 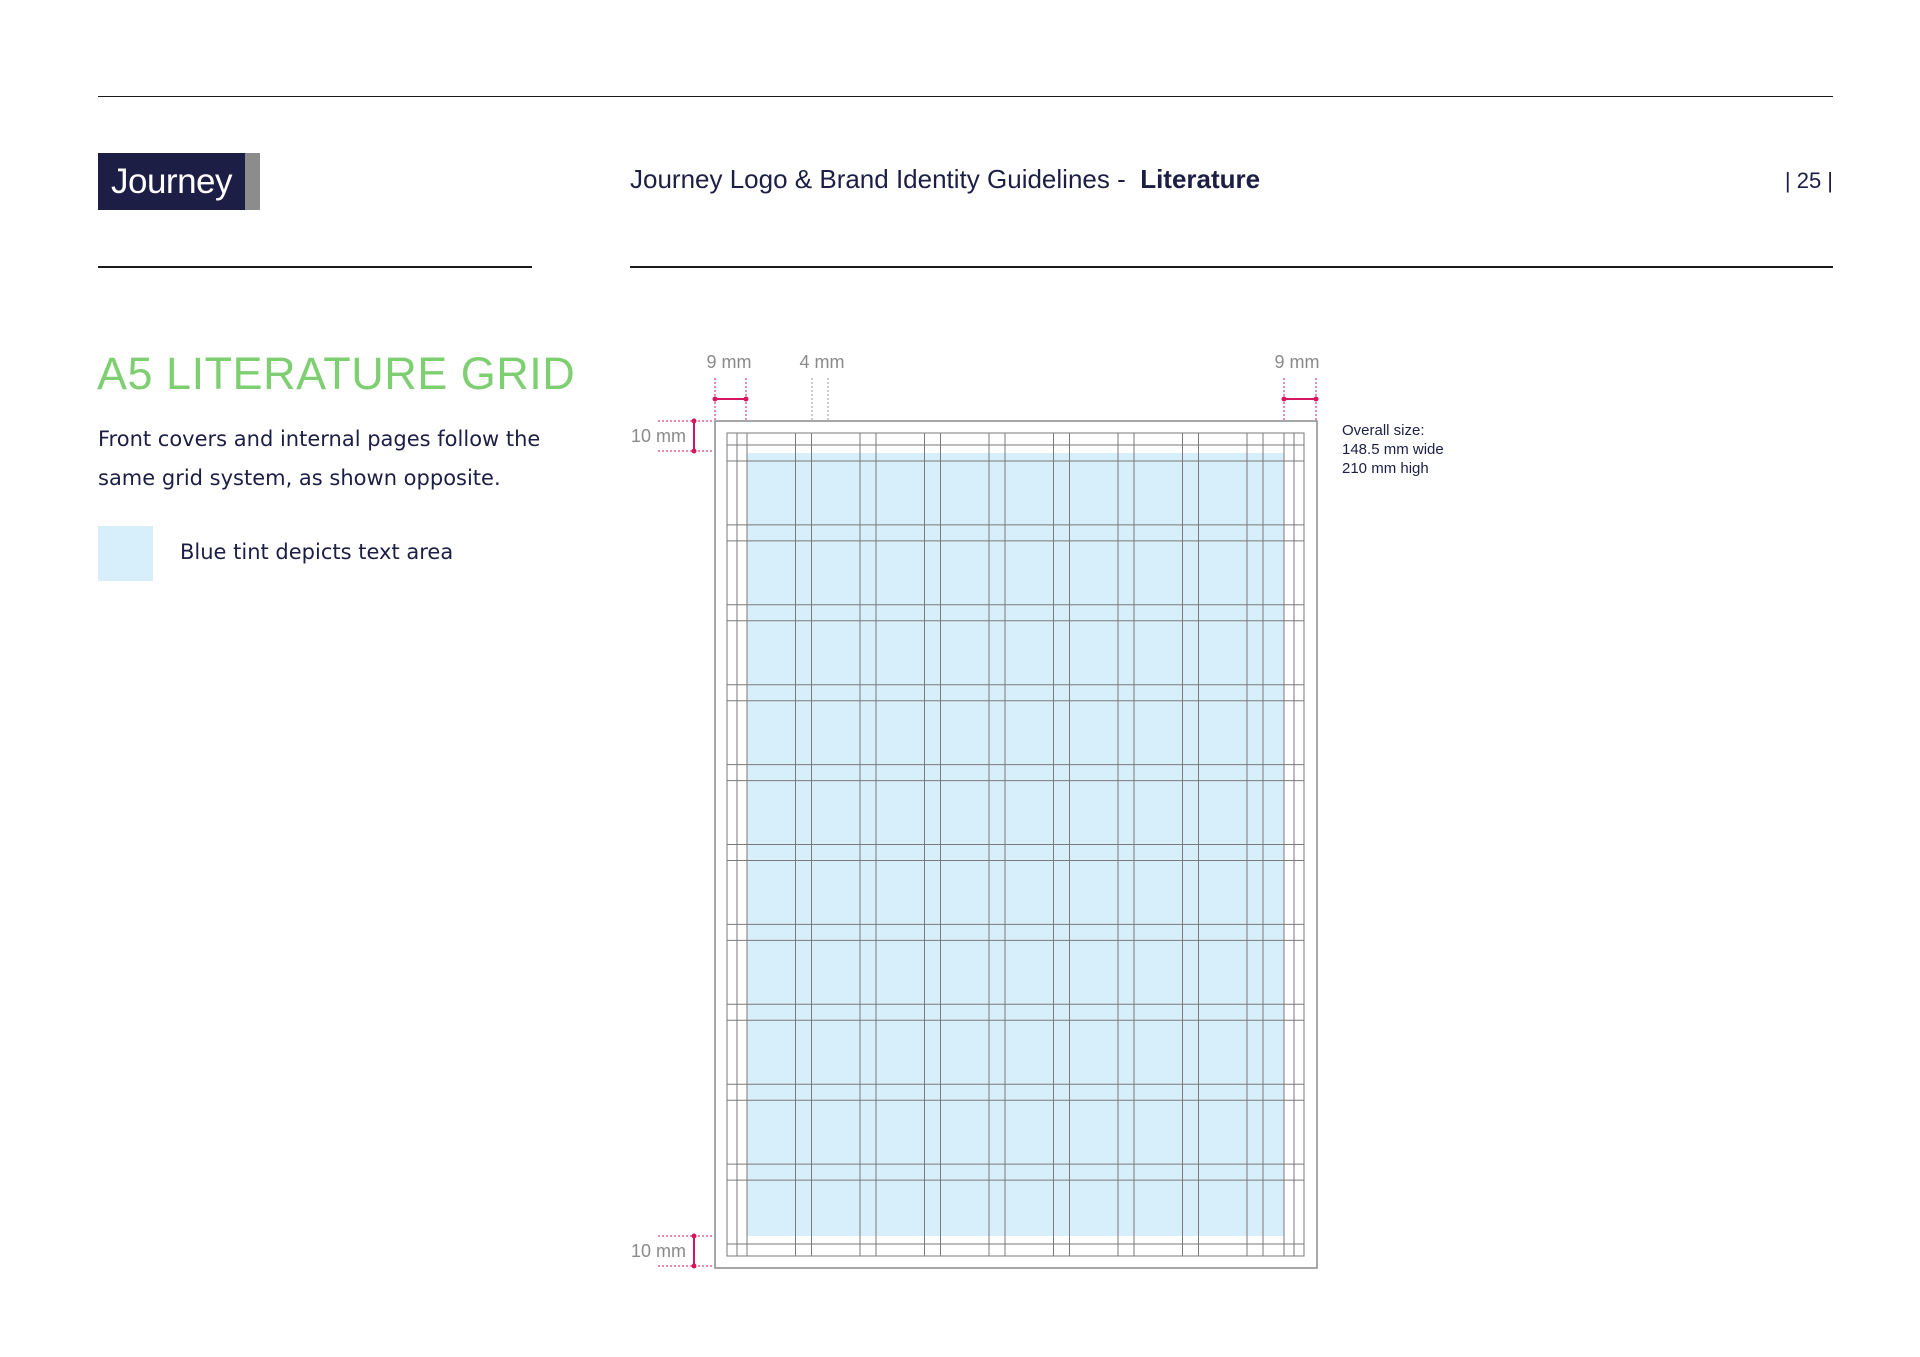 I want to click on top-margin-label: 10 mm, so click(x=658, y=436).